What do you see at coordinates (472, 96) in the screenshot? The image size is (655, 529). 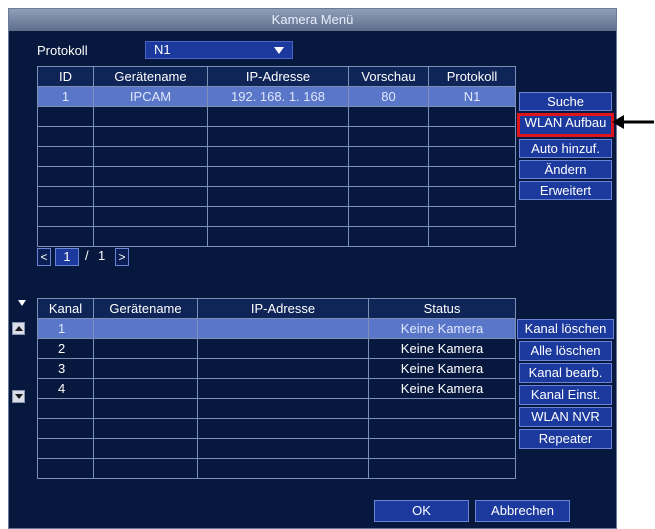 I see `device-table-cell: N1` at bounding box center [472, 96].